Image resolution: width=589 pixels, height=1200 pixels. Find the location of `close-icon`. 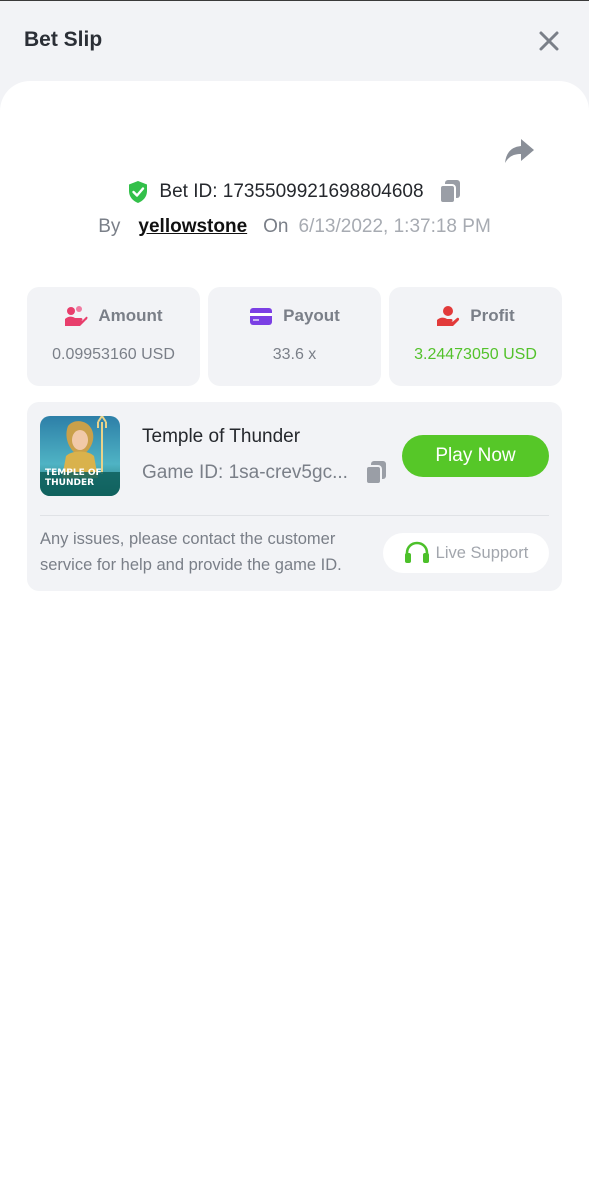

close-icon is located at coordinates (549, 41).